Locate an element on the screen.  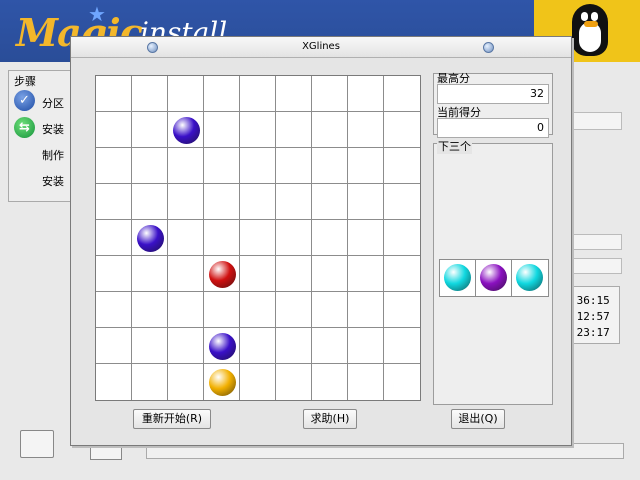
time-1: :36:15 is located at coordinates (590, 300).